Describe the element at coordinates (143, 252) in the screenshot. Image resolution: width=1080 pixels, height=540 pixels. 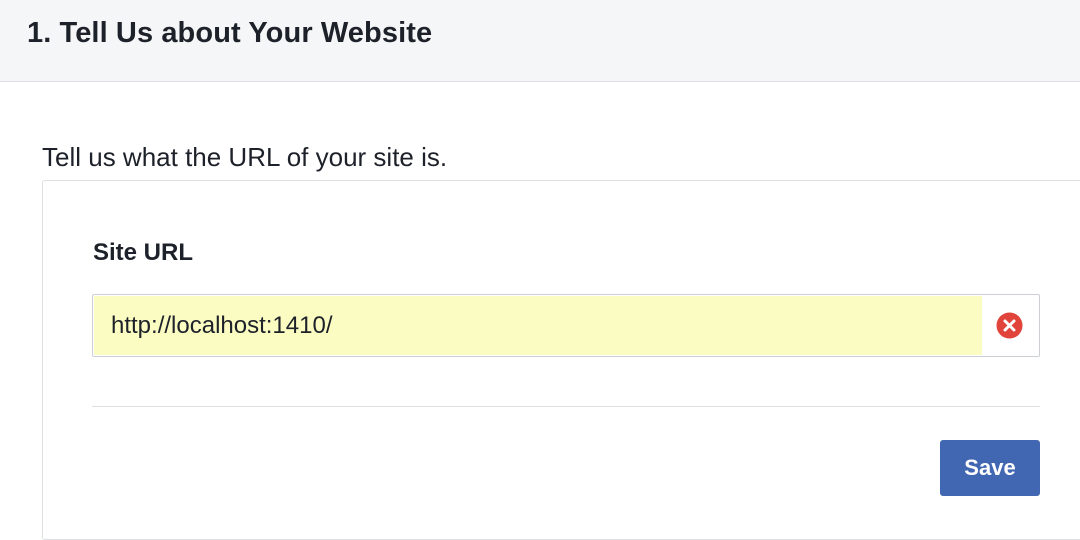
I see `site-url-label: Site URL` at that location.